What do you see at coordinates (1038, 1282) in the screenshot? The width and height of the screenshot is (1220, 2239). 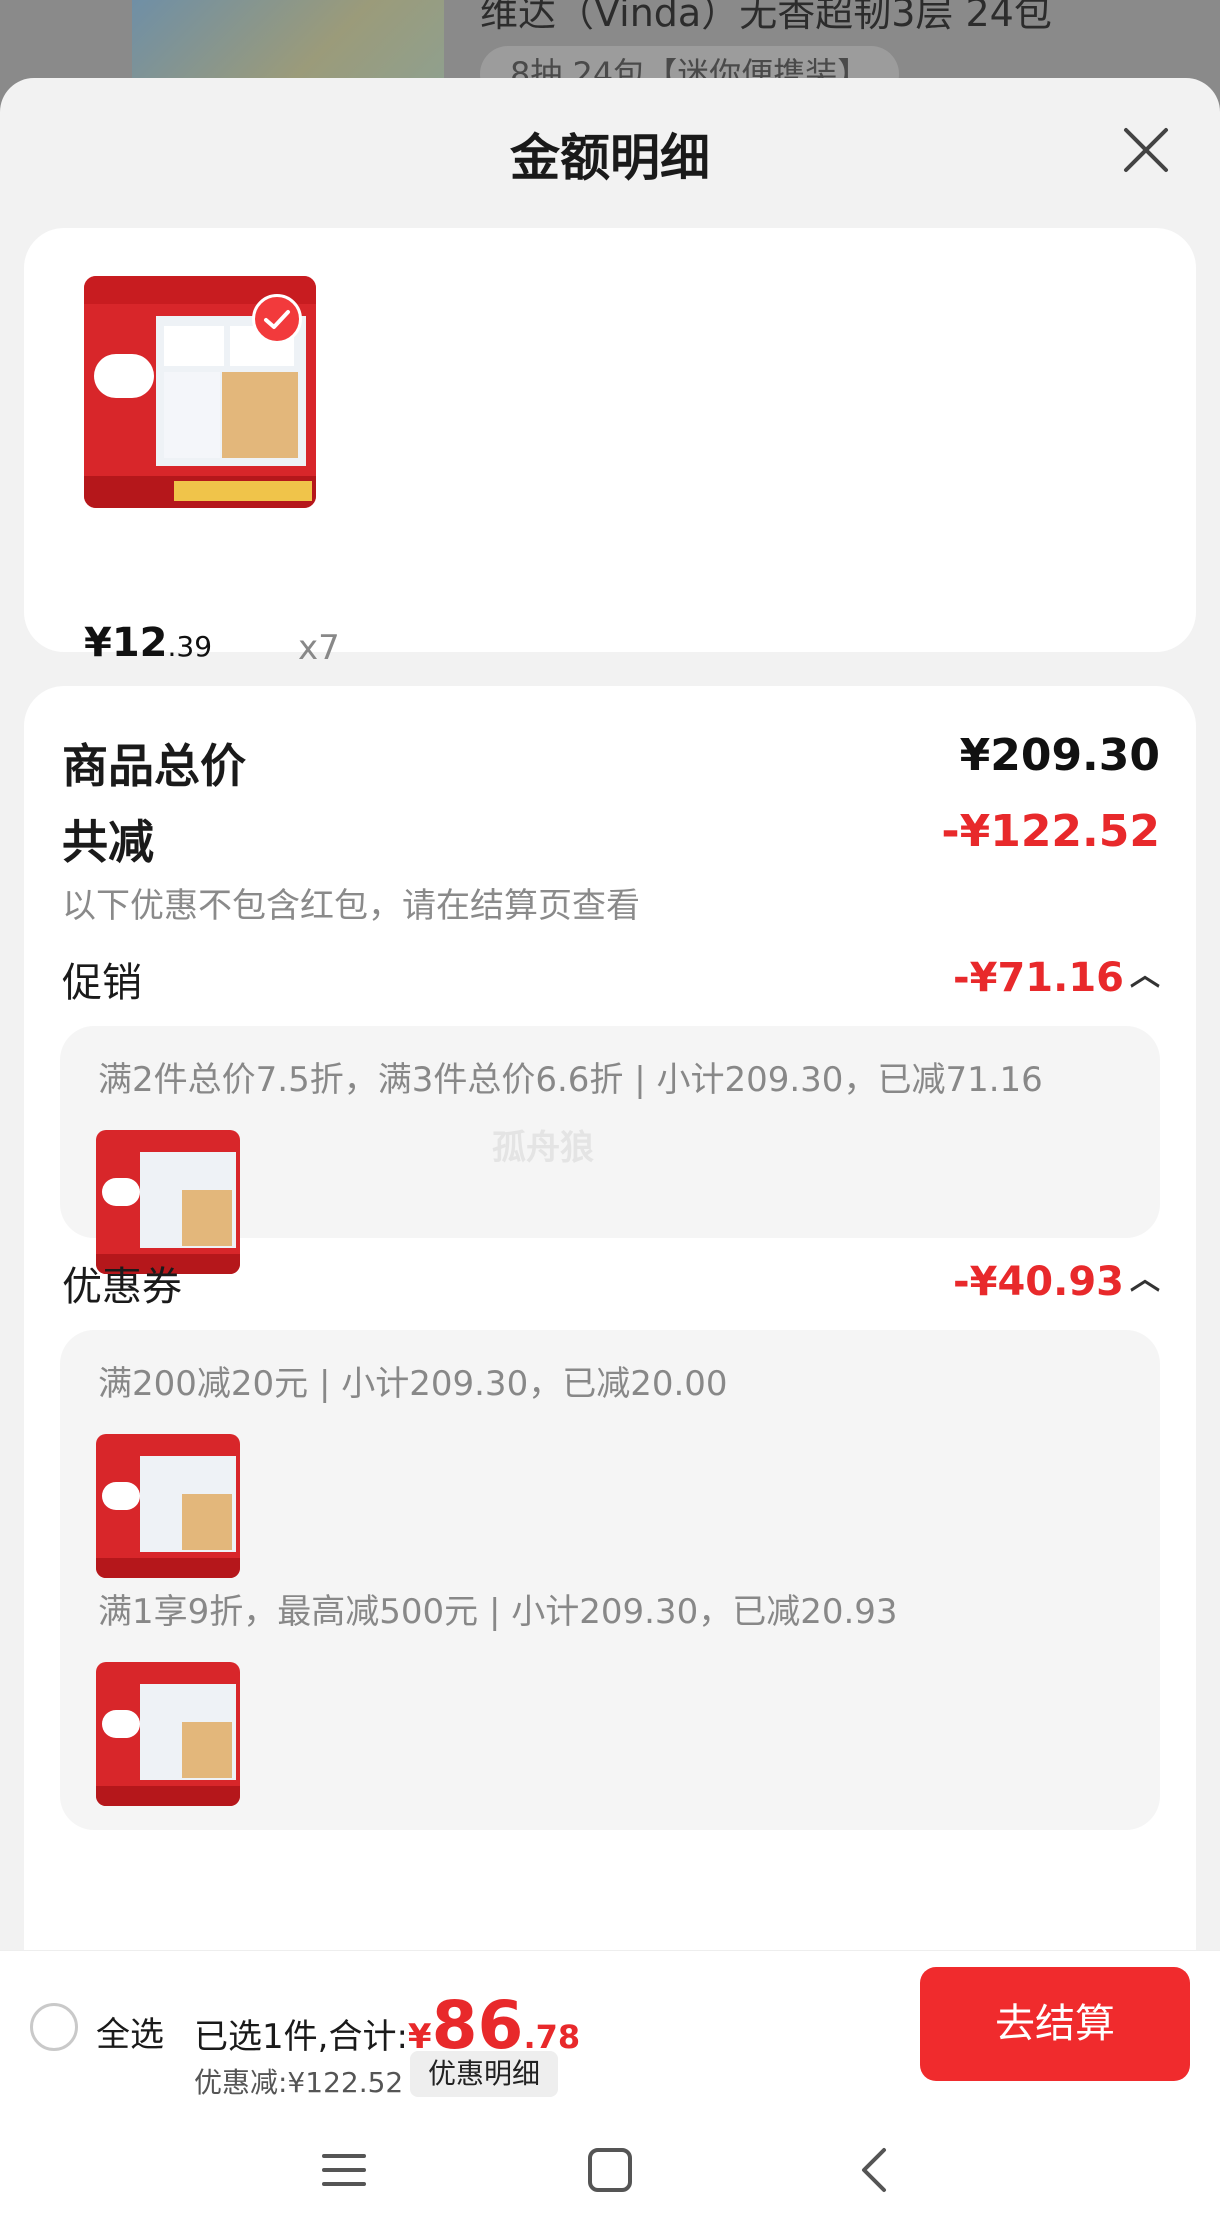 I see `coupon-value: -¥40.93` at bounding box center [1038, 1282].